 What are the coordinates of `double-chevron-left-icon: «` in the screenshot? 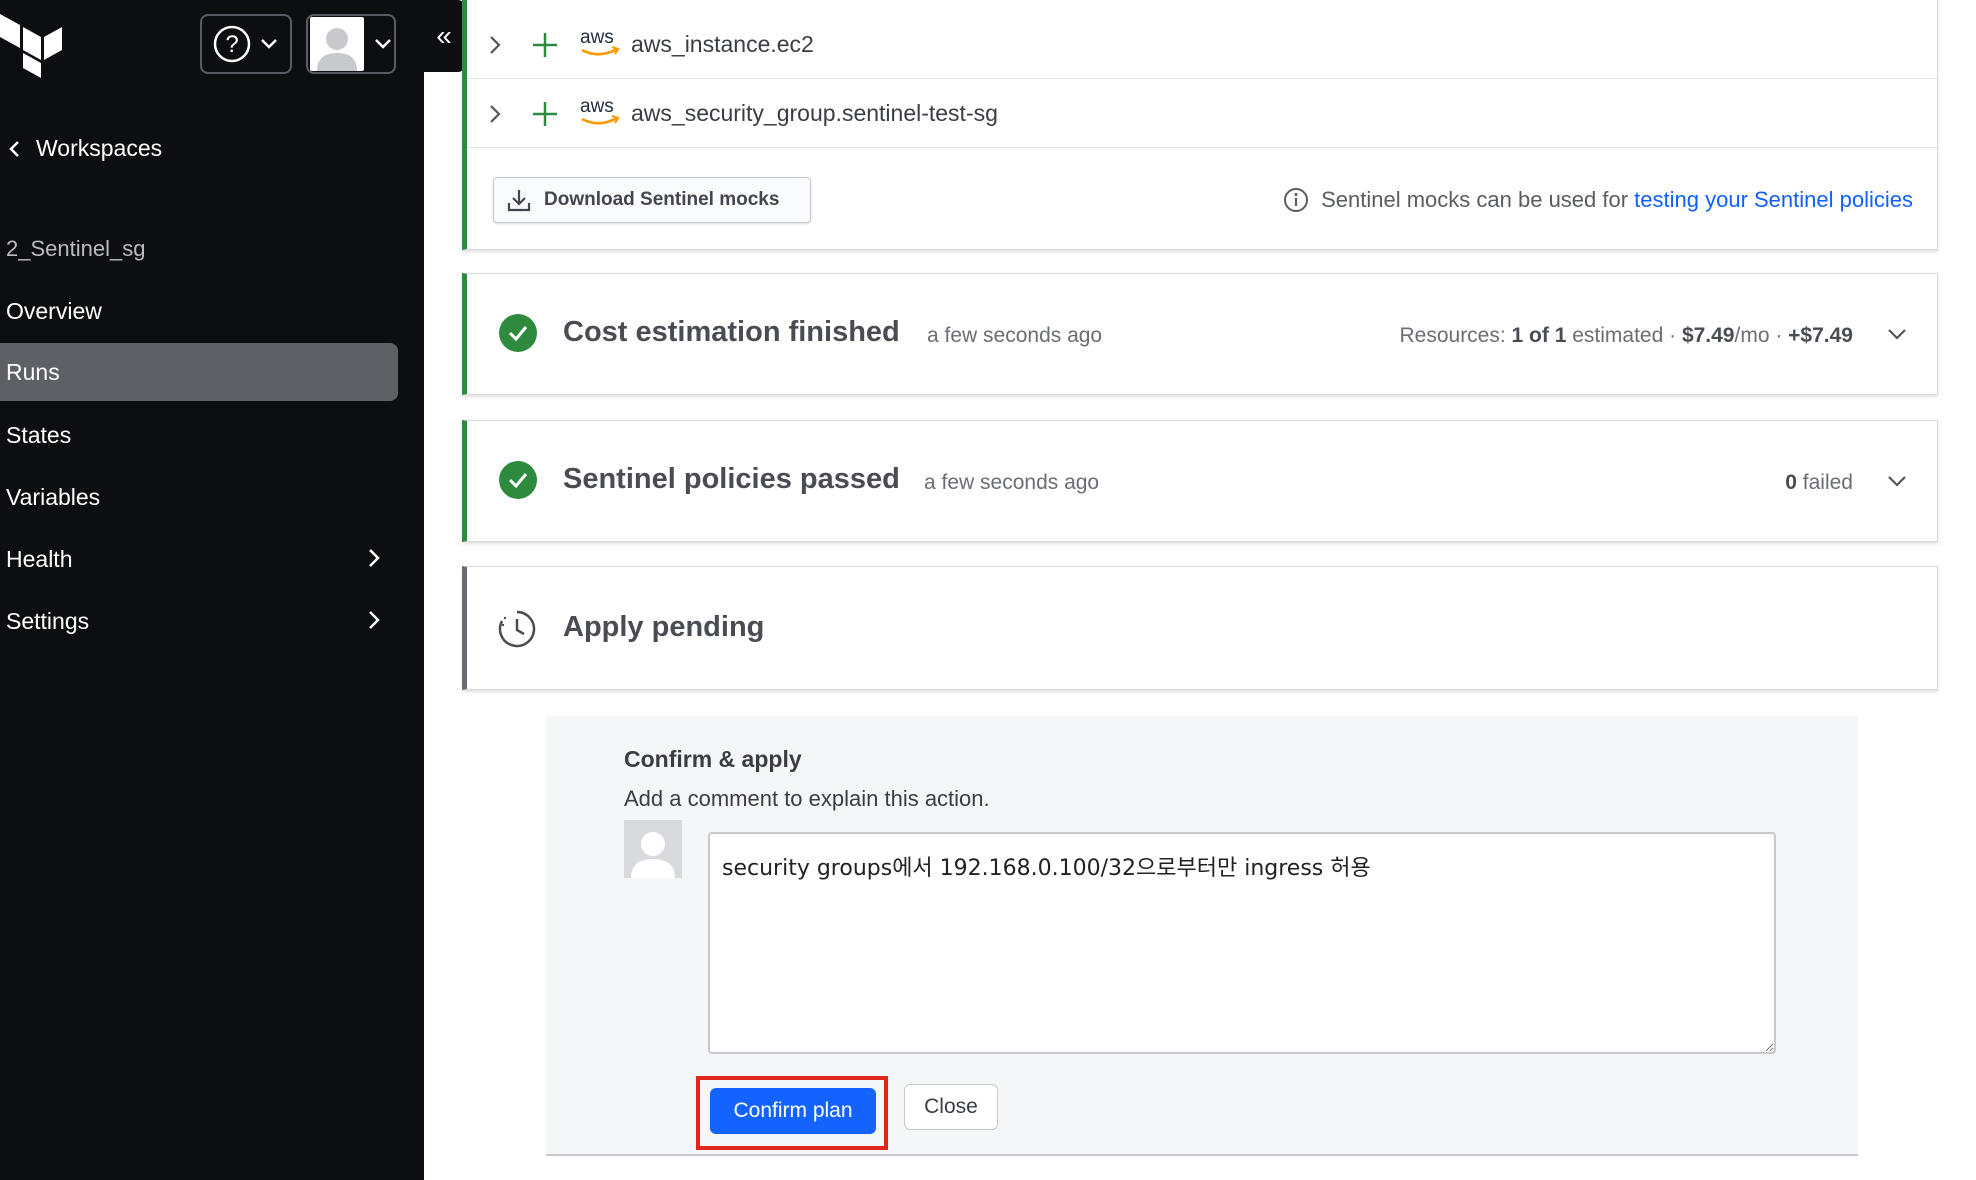 It's located at (444, 35).